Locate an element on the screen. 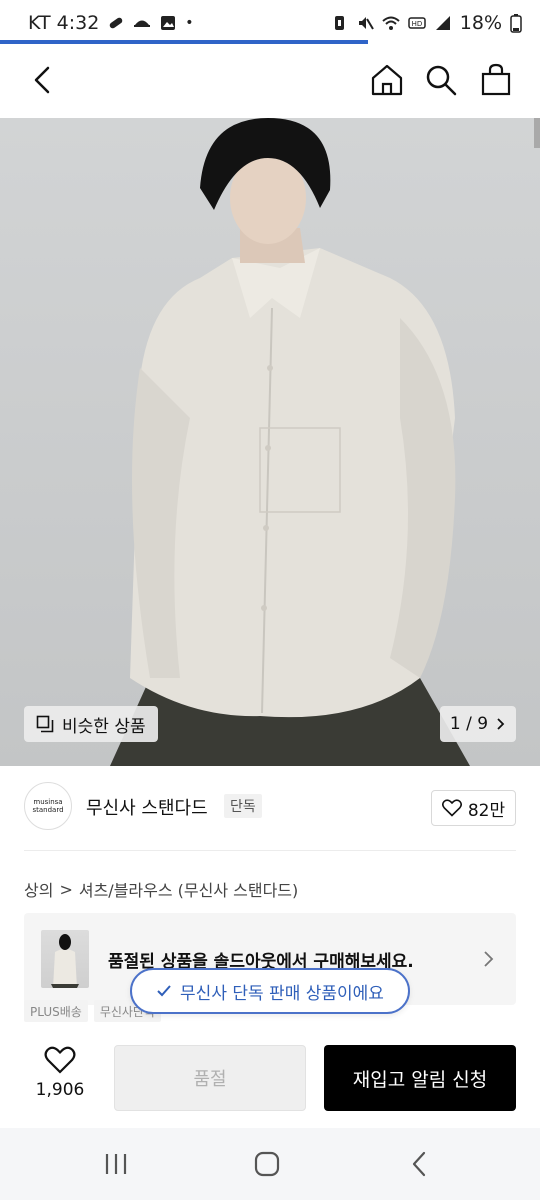 Image resolution: width=540 pixels, height=1200 pixels. mute-icon is located at coordinates (366, 23).